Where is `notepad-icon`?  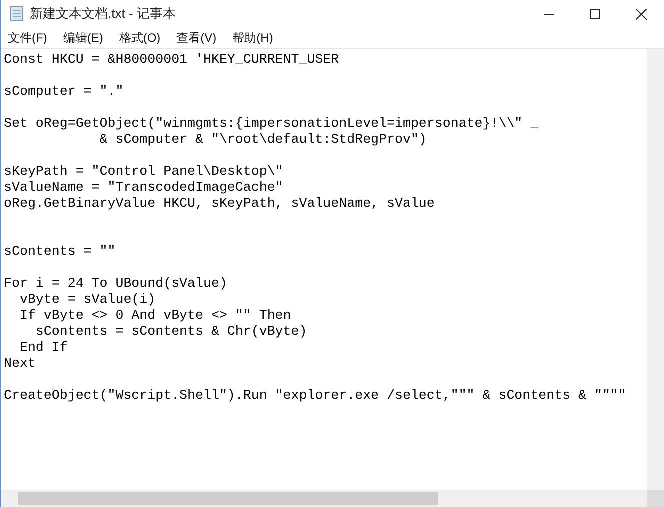 notepad-icon is located at coordinates (17, 14).